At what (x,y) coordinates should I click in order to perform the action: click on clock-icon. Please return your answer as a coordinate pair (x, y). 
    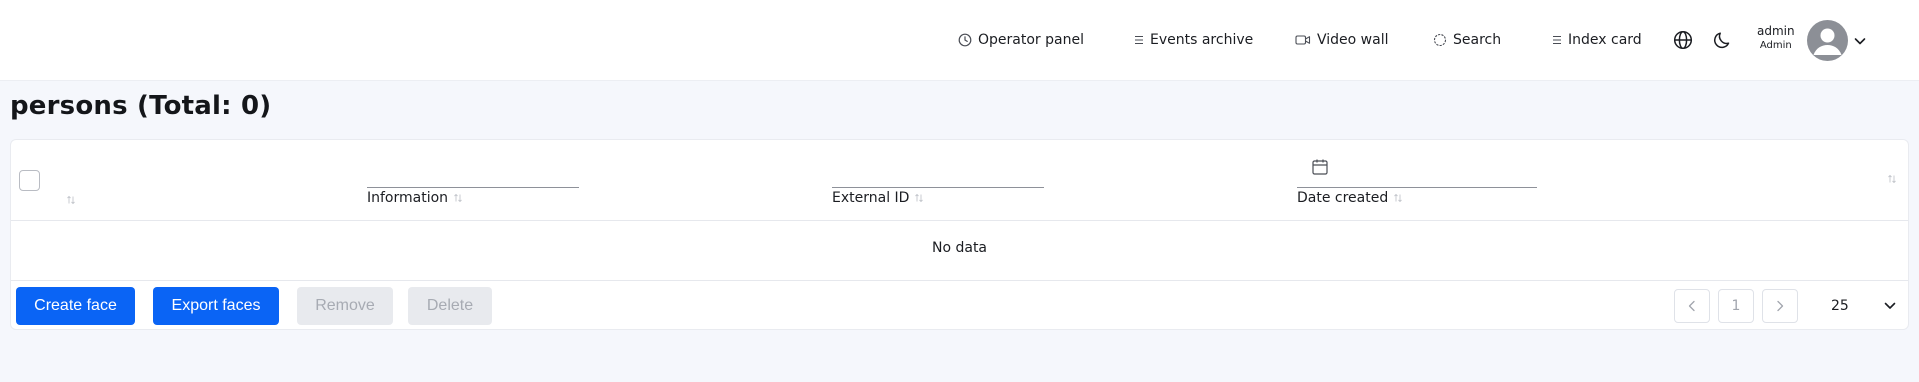
    Looking at the image, I should click on (965, 40).